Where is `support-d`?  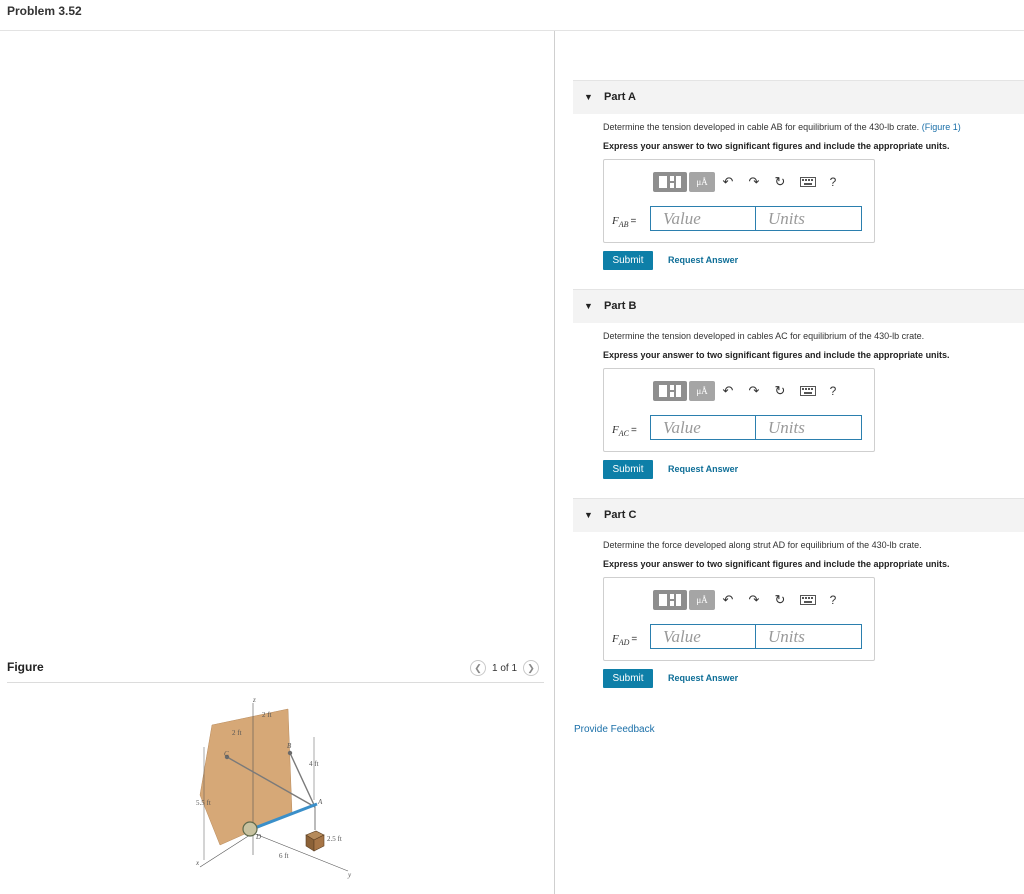
support-d is located at coordinates (250, 829).